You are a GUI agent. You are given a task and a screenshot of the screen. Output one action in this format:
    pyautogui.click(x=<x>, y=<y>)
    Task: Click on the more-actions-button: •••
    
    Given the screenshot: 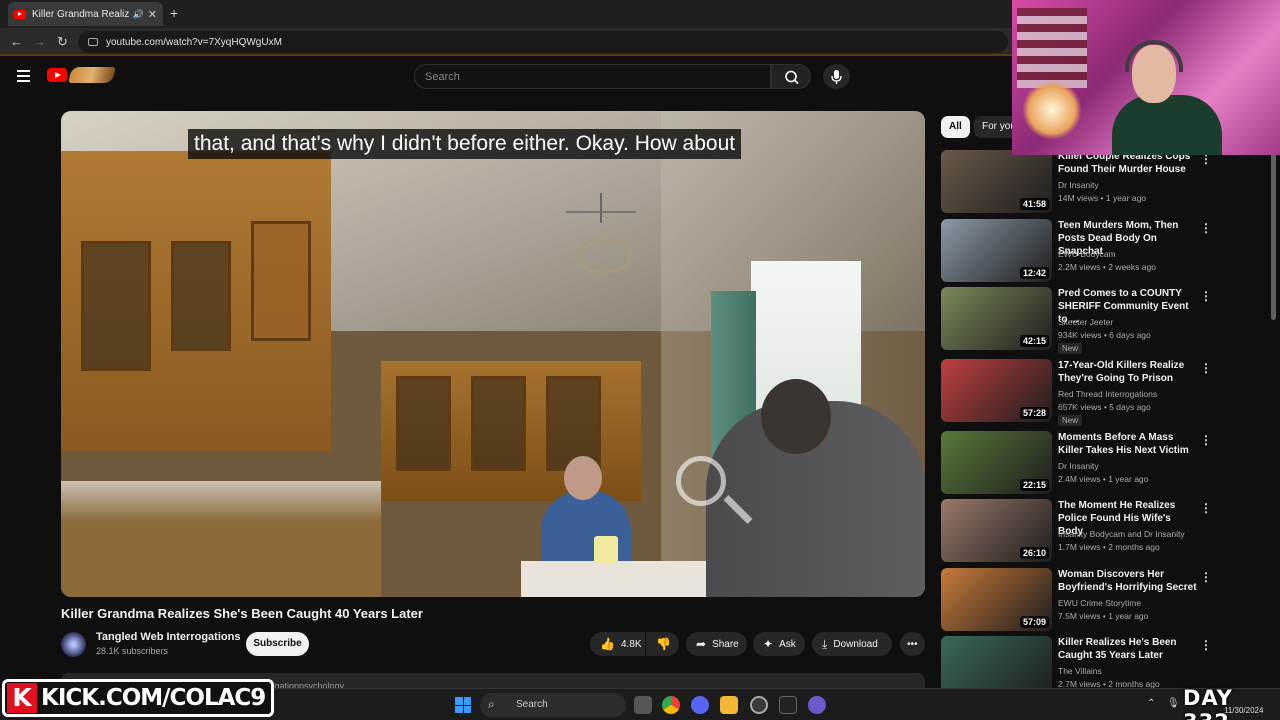 What is the action you would take?
    pyautogui.click(x=912, y=644)
    